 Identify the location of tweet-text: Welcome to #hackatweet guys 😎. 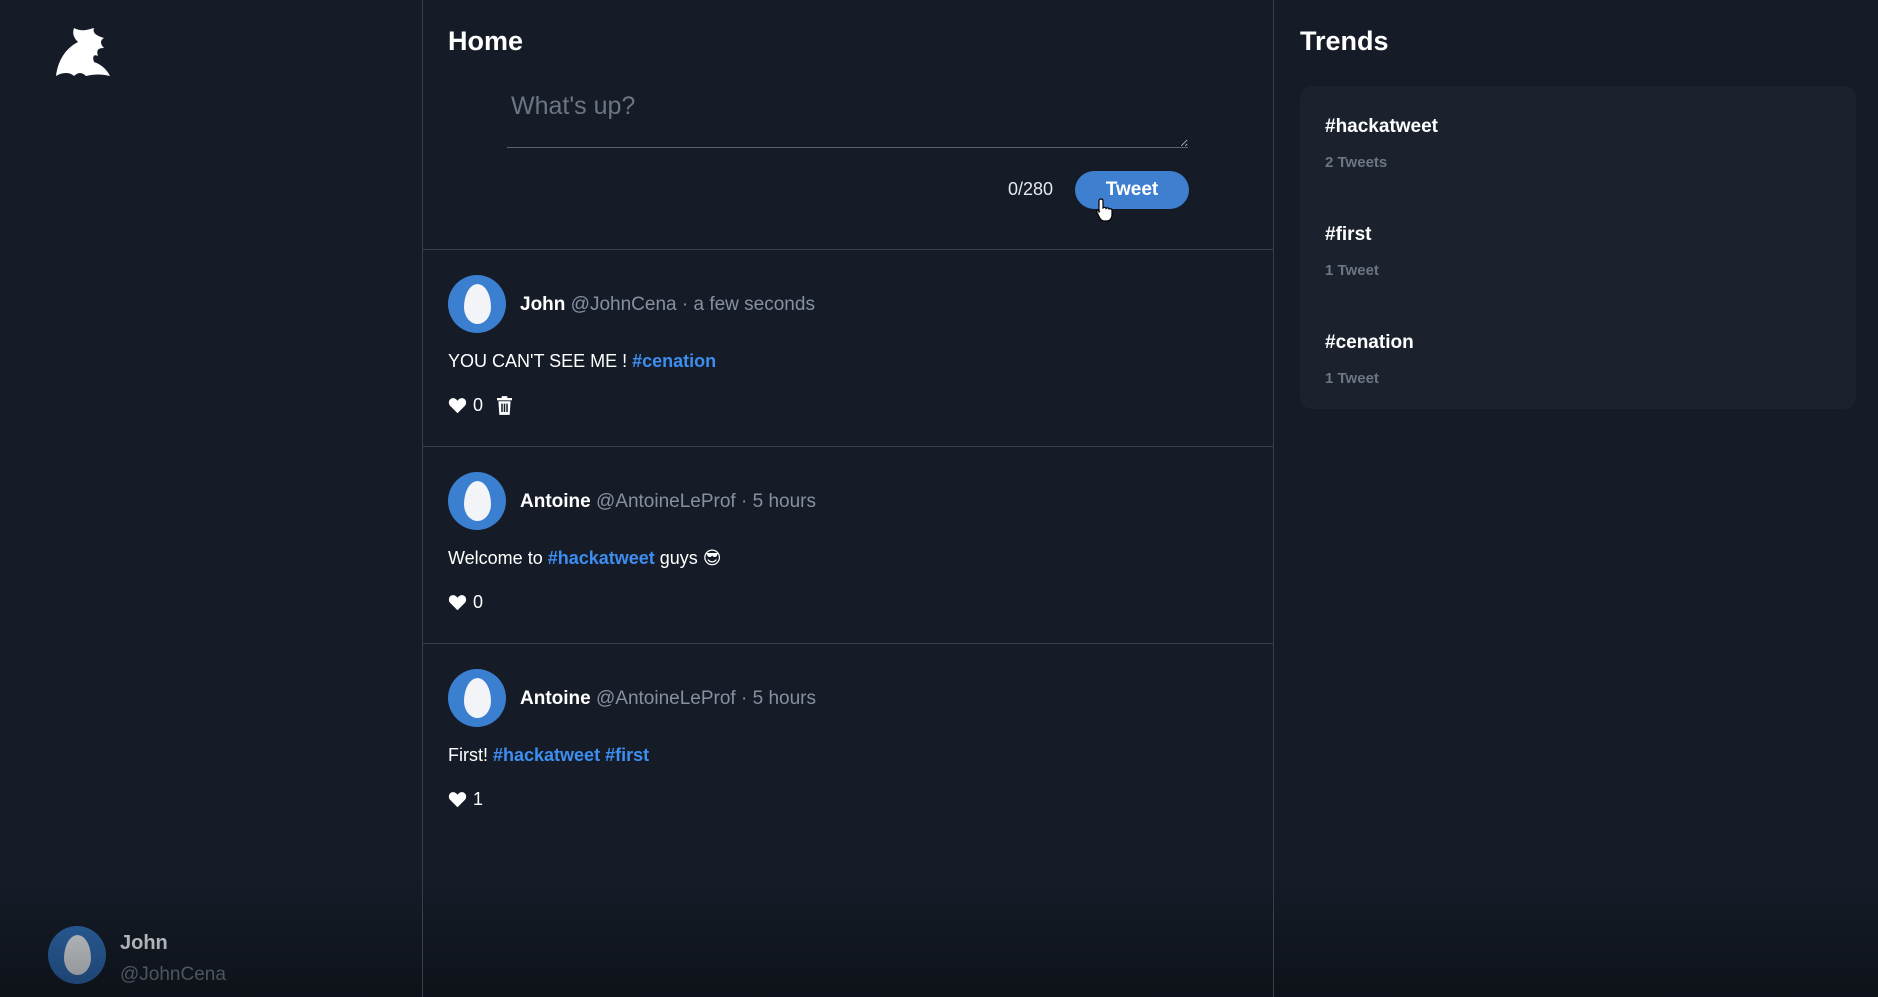
(585, 558).